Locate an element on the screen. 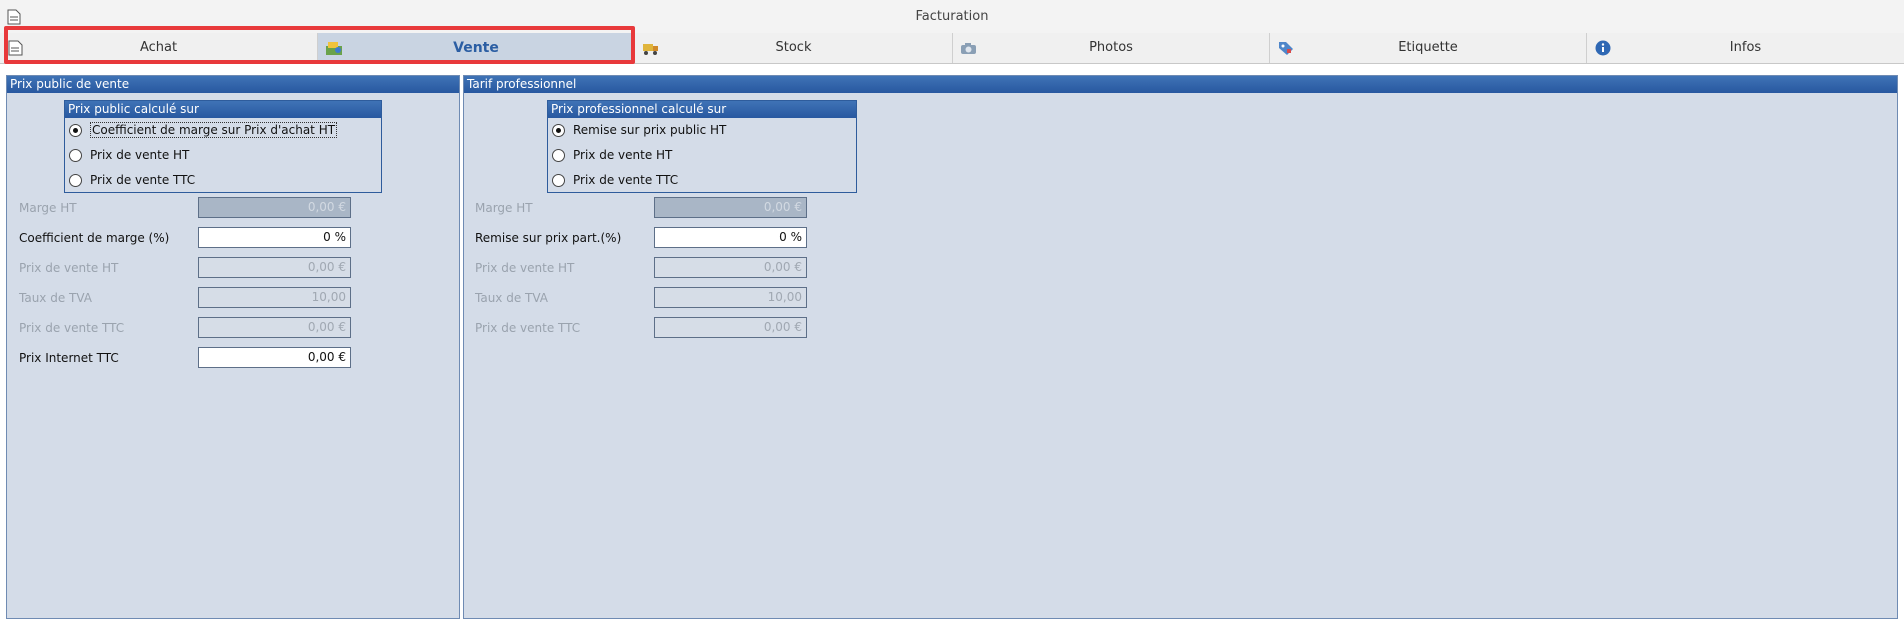  panel-title: Tarif professionnel is located at coordinates (1180, 84).